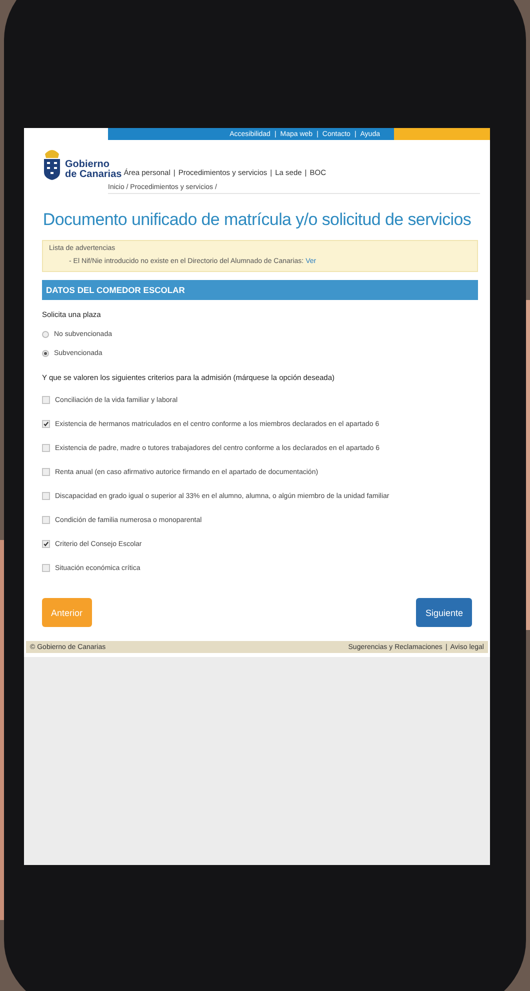  Describe the element at coordinates (444, 612) in the screenshot. I see `next-button: Siguiente` at that location.